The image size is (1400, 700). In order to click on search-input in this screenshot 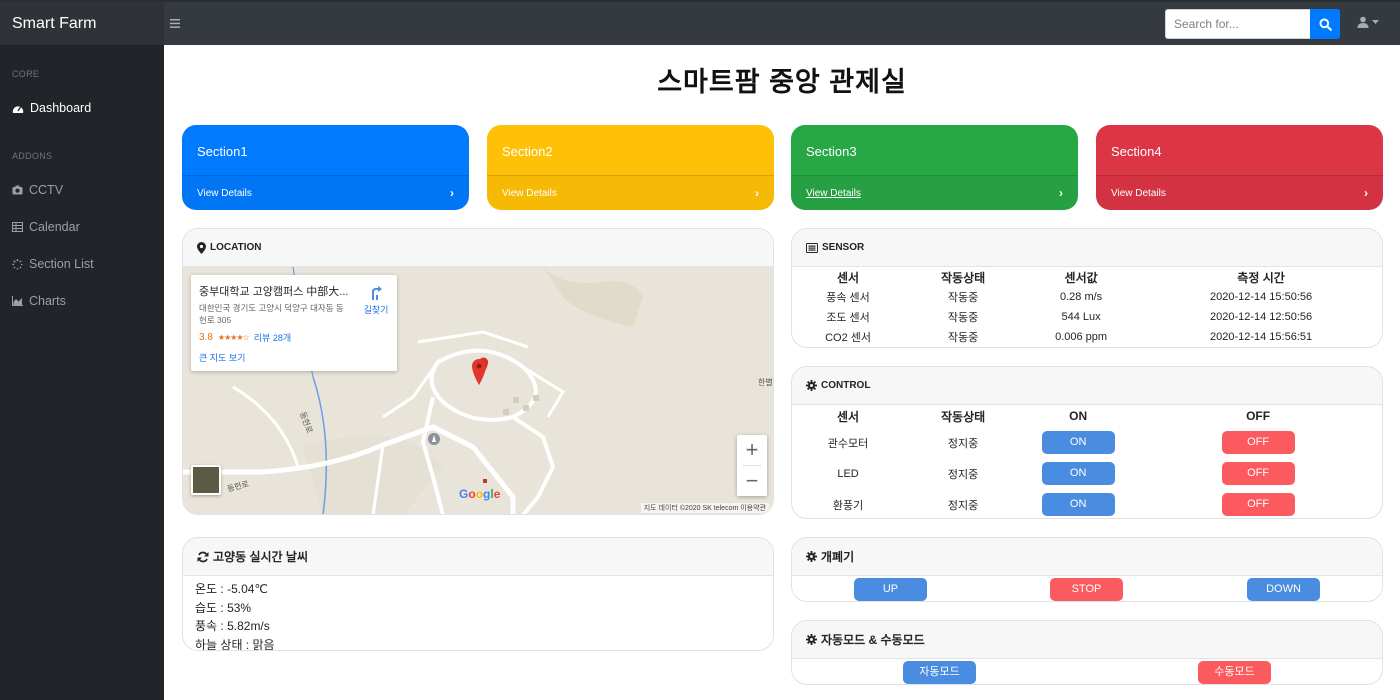, I will do `click(1237, 24)`.